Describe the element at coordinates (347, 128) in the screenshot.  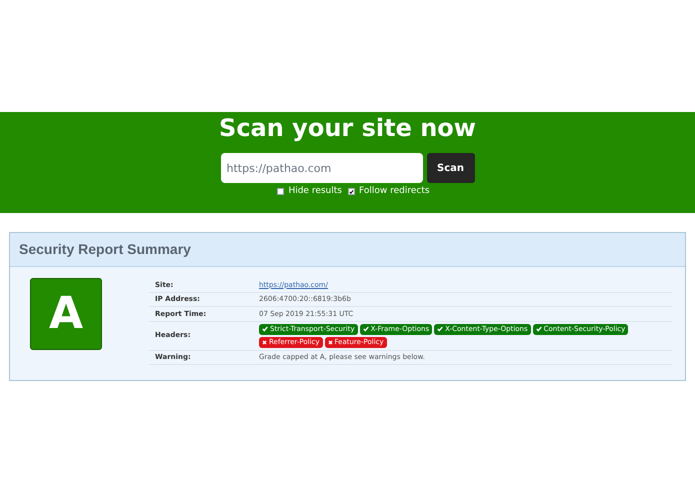
I see `hero-title: Scan your site now` at that location.